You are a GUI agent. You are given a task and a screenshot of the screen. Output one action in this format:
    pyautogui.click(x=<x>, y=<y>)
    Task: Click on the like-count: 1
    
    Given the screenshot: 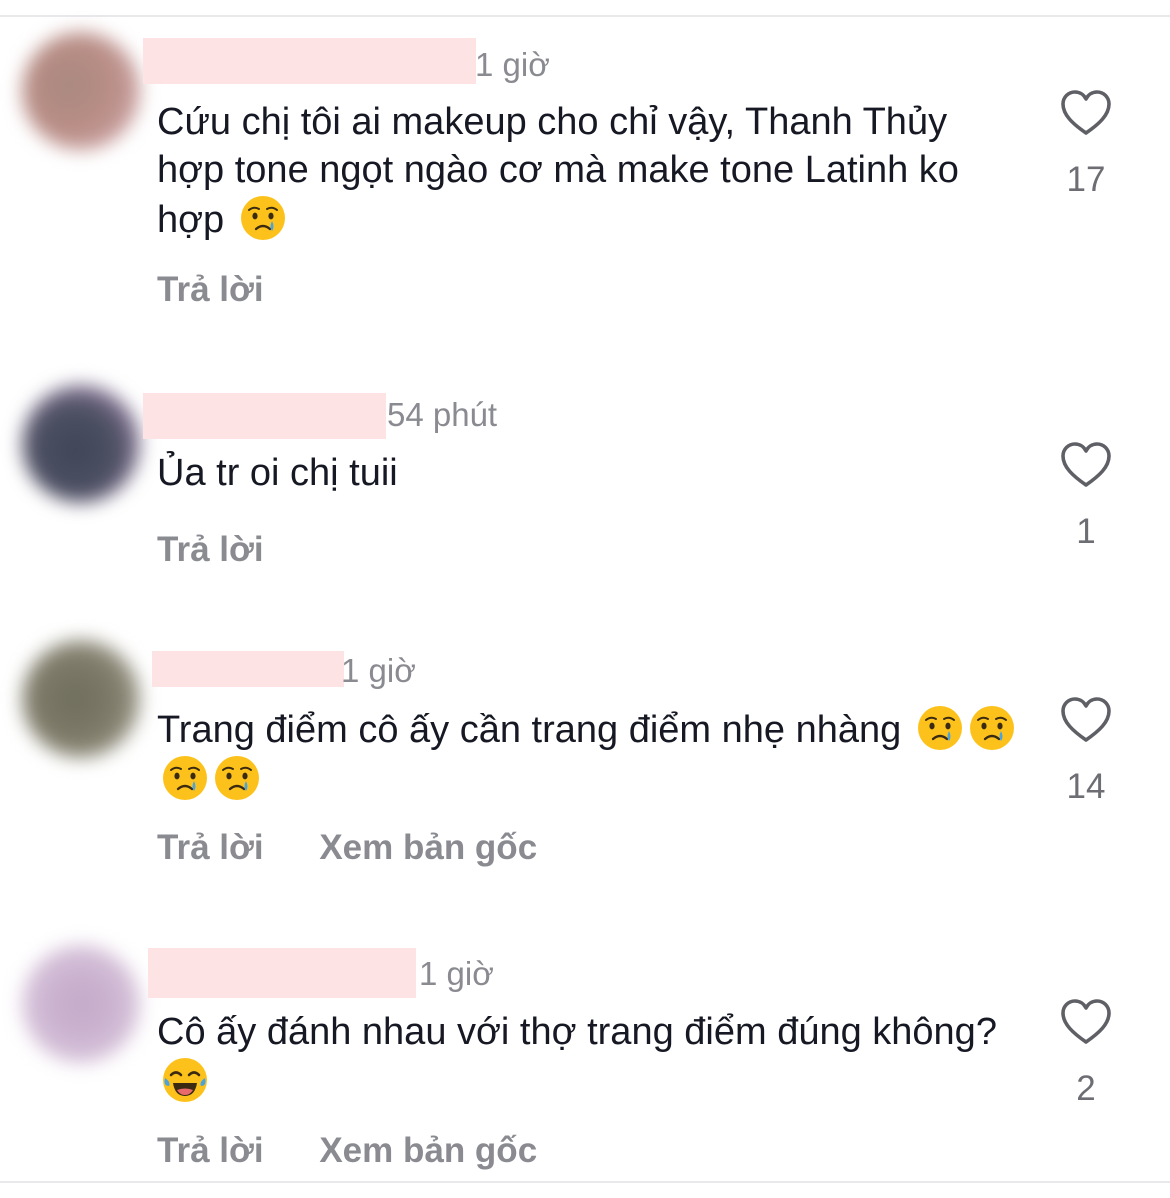 What is the action you would take?
    pyautogui.click(x=1086, y=531)
    